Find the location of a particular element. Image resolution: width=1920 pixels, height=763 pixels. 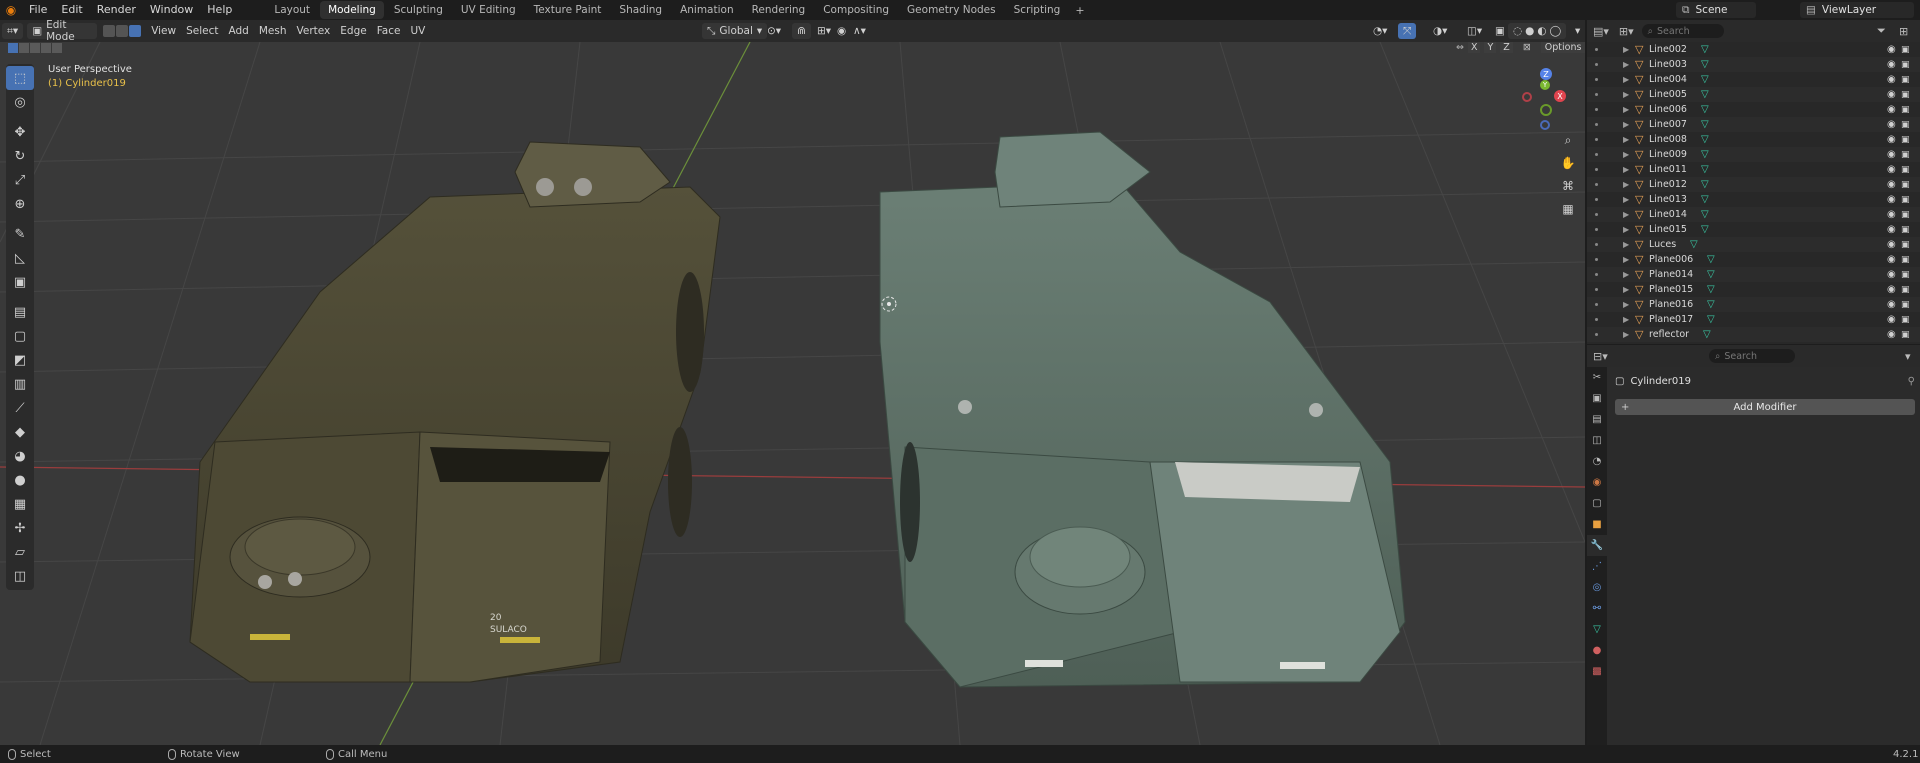

outliner-row-label: Line009 is located at coordinates (1668, 154).